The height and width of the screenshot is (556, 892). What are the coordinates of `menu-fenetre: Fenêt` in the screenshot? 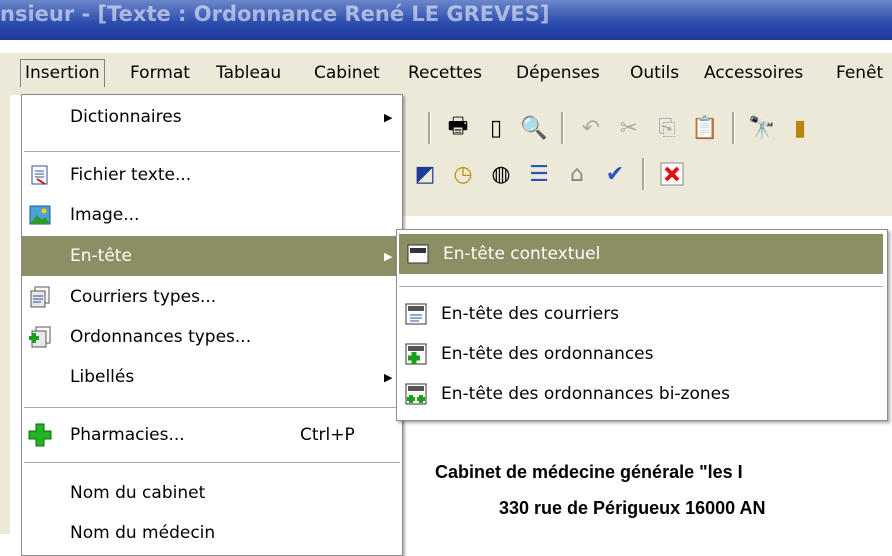 It's located at (859, 73).